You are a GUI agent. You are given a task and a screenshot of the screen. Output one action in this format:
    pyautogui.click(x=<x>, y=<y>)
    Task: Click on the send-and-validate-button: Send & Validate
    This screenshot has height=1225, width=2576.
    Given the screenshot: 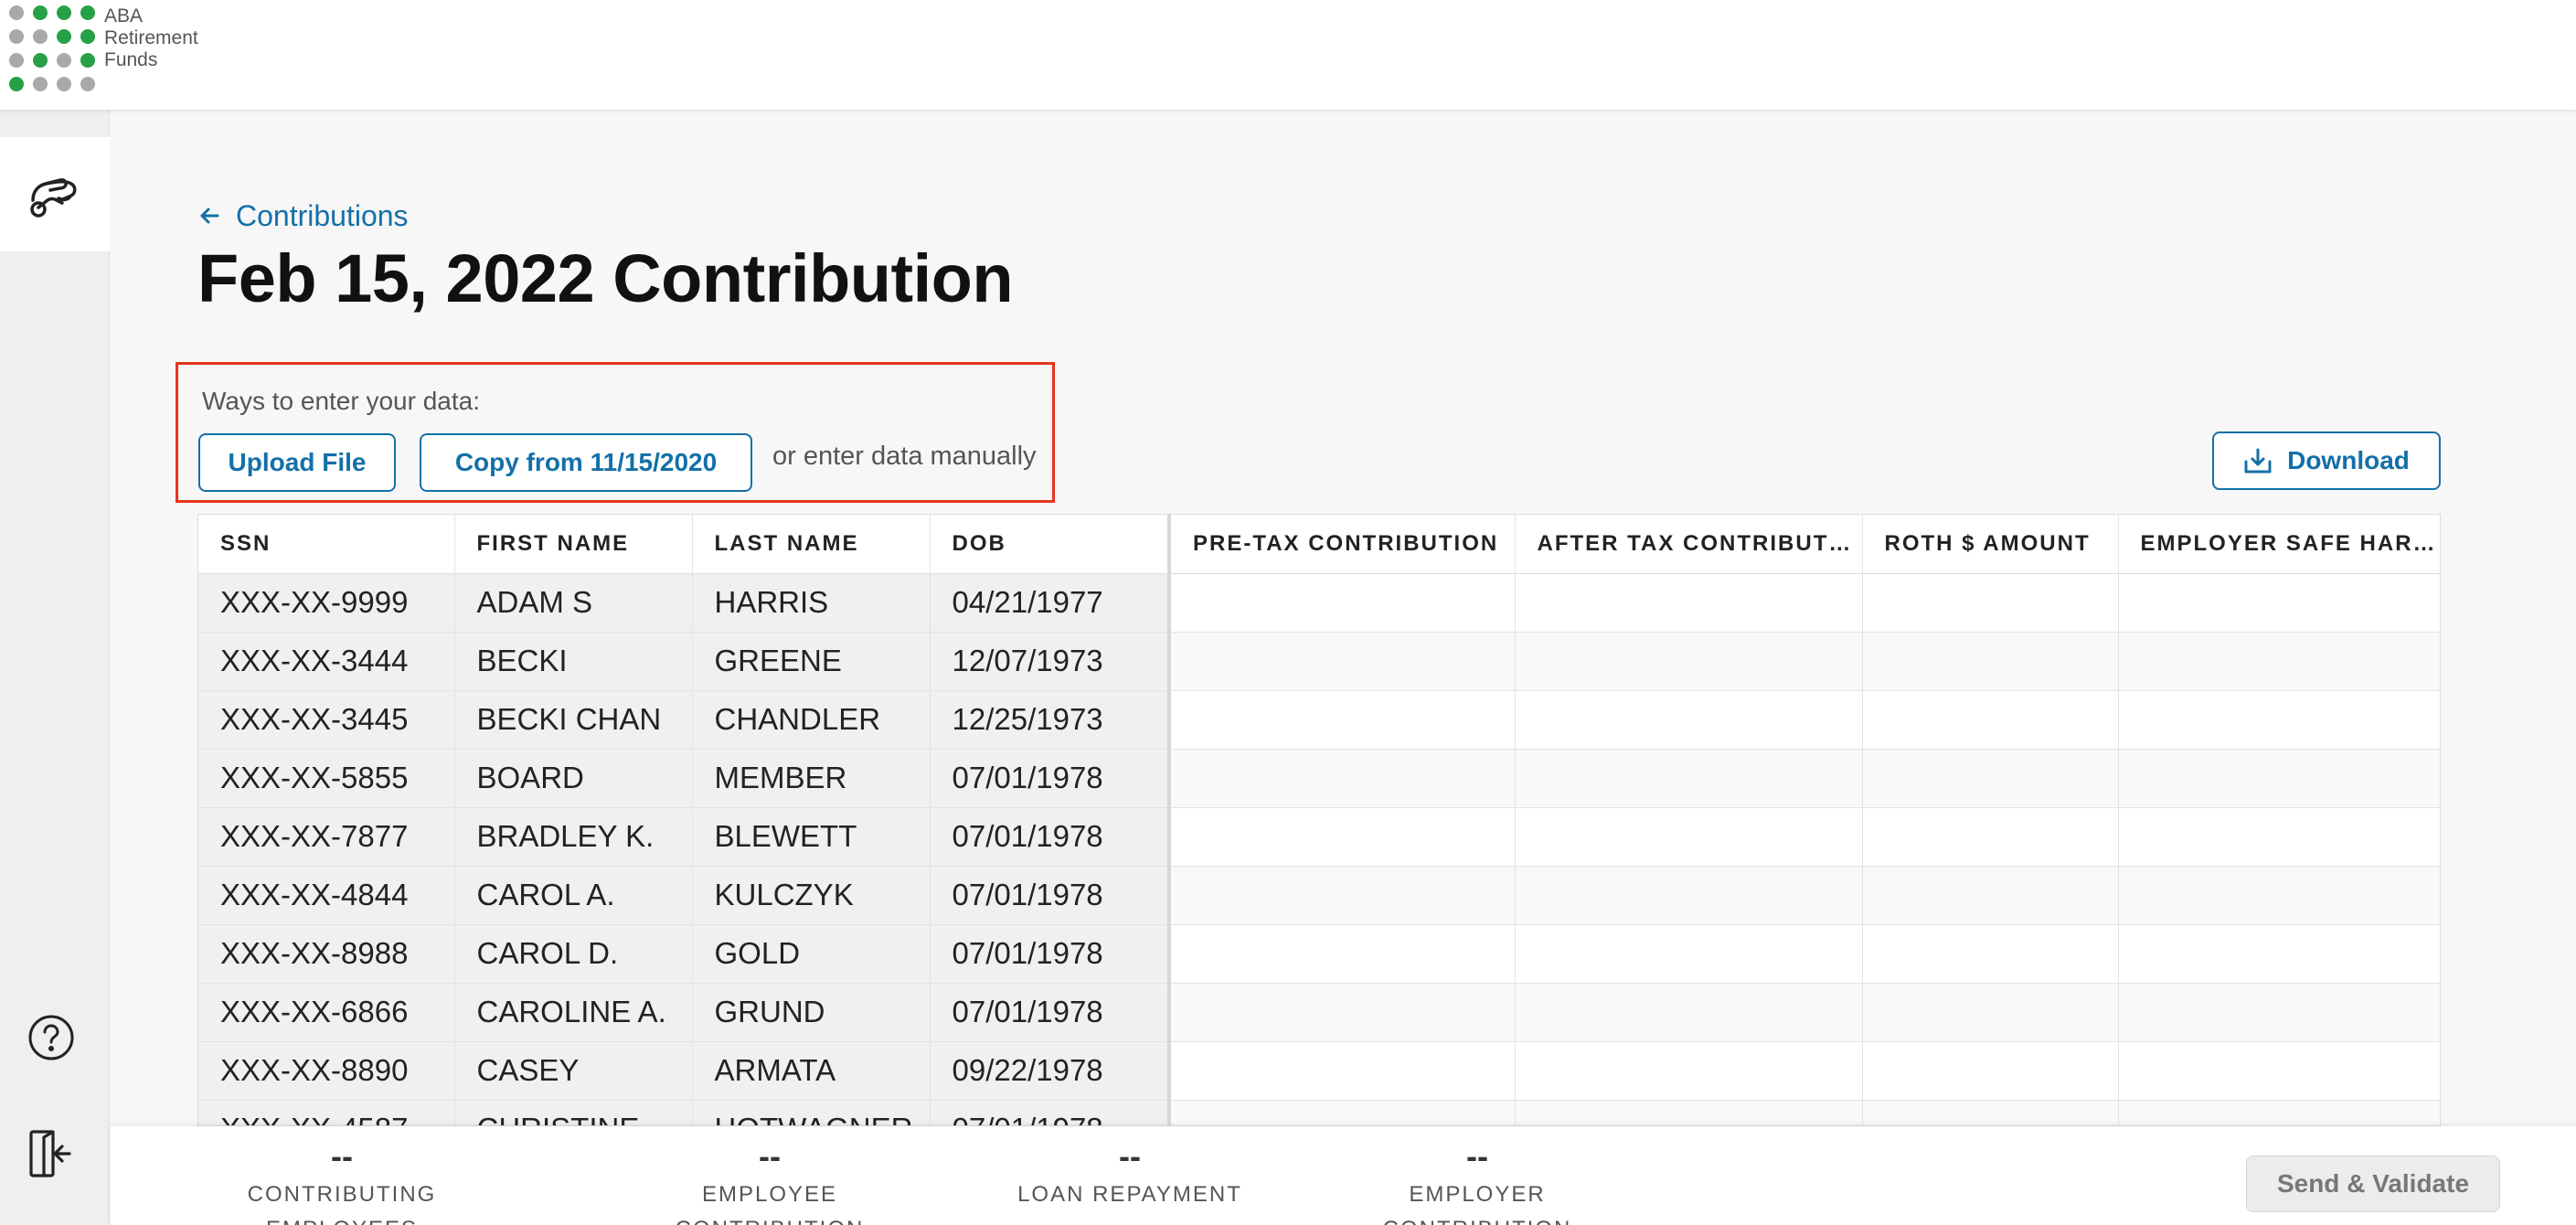 What is the action you would take?
    pyautogui.click(x=2373, y=1184)
    